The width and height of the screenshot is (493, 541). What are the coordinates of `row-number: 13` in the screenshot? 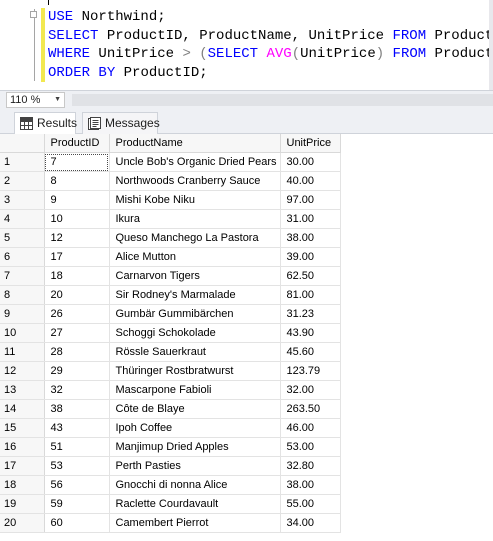 It's located at (22, 390).